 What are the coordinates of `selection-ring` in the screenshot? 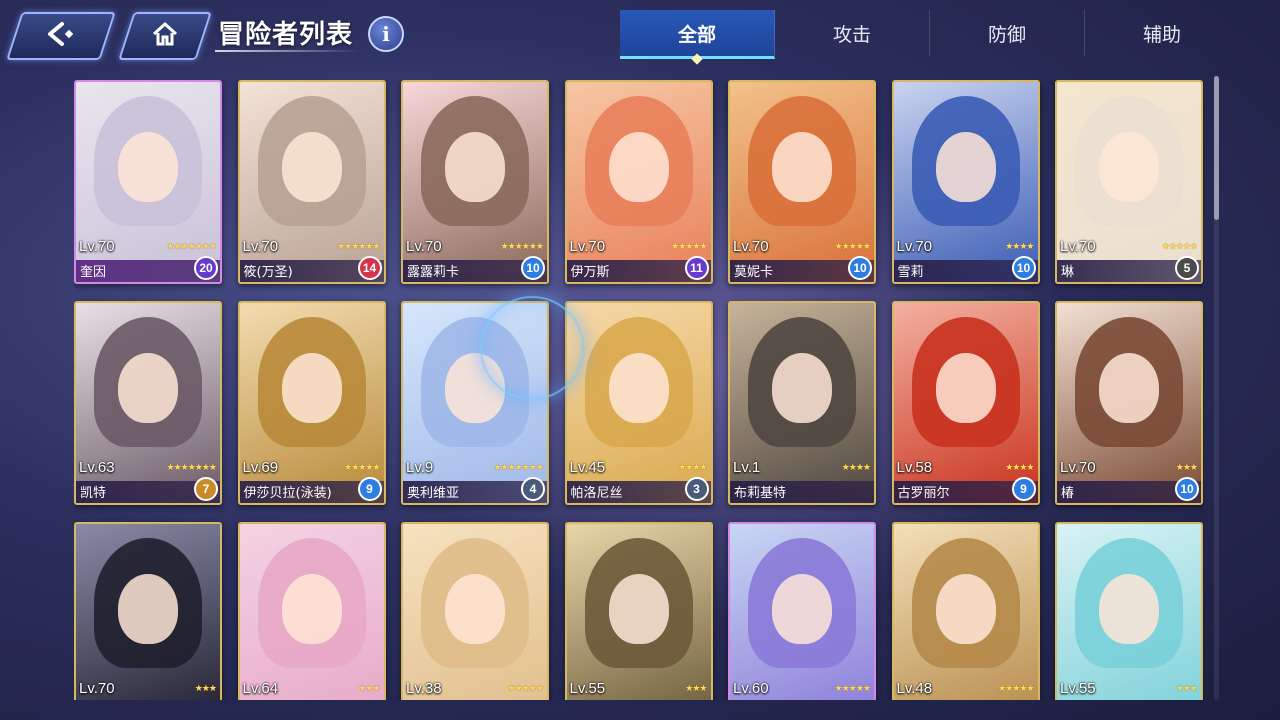 It's located at (532, 348).